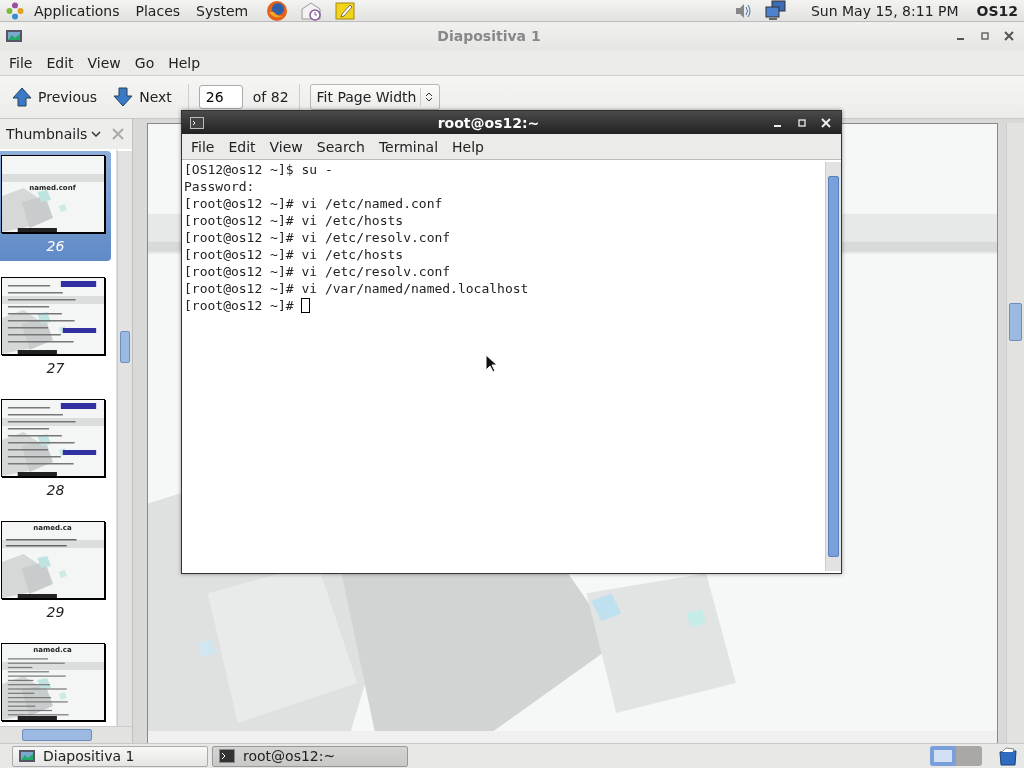 This screenshot has height=768, width=1024. What do you see at coordinates (142, 97) in the screenshot?
I see `next-button: Next` at bounding box center [142, 97].